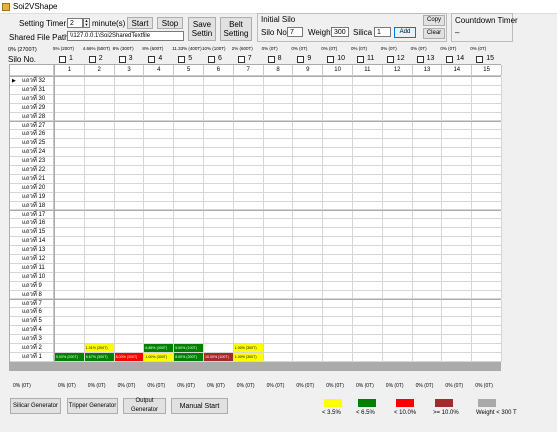 This screenshot has height=432, width=557. I want to click on row-header: แถวที่ 22, so click(32, 170).